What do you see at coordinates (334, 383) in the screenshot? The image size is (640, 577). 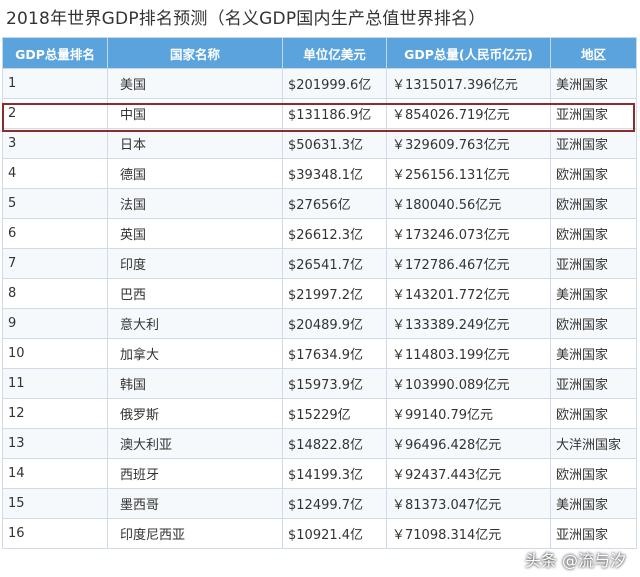 I see `usd-cell: $15973.9亿` at bounding box center [334, 383].